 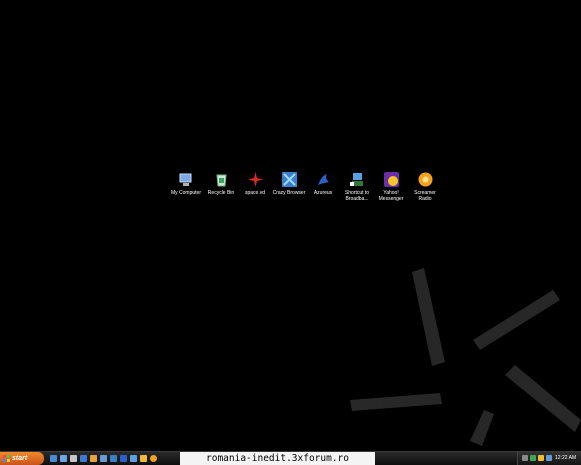 What do you see at coordinates (541, 458) in the screenshot?
I see `tray-volume-icon` at bounding box center [541, 458].